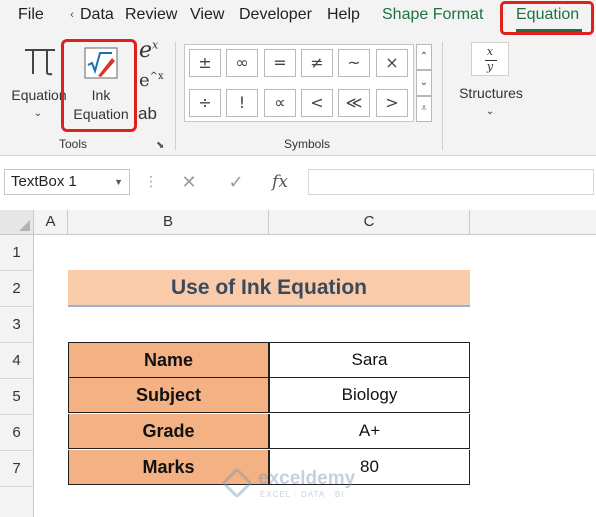  What do you see at coordinates (236, 182) in the screenshot?
I see `enter-icon: ✓` at bounding box center [236, 182].